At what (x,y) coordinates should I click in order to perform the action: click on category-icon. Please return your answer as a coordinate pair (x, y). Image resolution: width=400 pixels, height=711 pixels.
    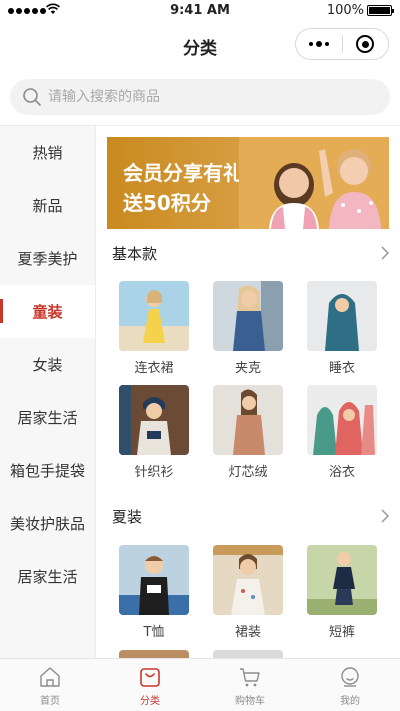
    Looking at the image, I should click on (150, 677).